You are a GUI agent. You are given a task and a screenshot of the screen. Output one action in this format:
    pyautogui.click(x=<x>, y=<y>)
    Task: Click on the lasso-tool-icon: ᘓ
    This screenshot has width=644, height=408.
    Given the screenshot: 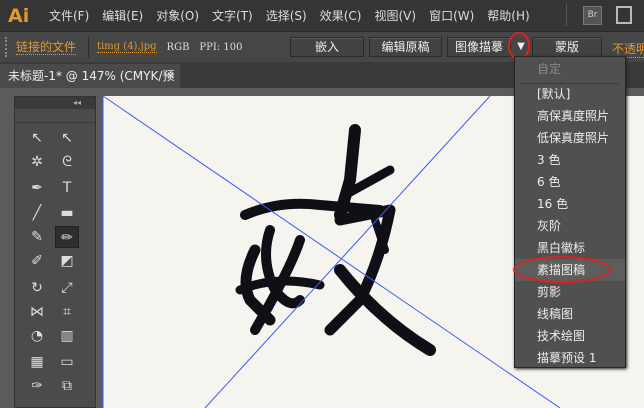 What is the action you would take?
    pyautogui.click(x=67, y=162)
    